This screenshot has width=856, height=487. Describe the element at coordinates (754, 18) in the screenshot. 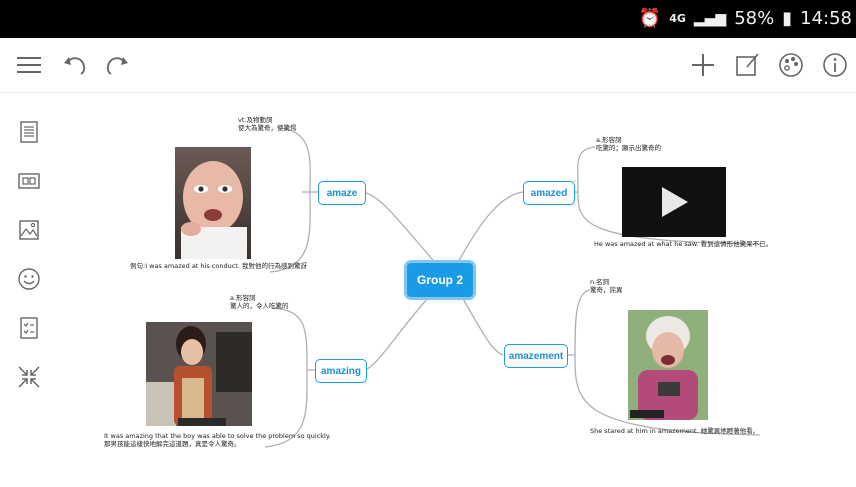

I see `battery-percent: 58%` at that location.